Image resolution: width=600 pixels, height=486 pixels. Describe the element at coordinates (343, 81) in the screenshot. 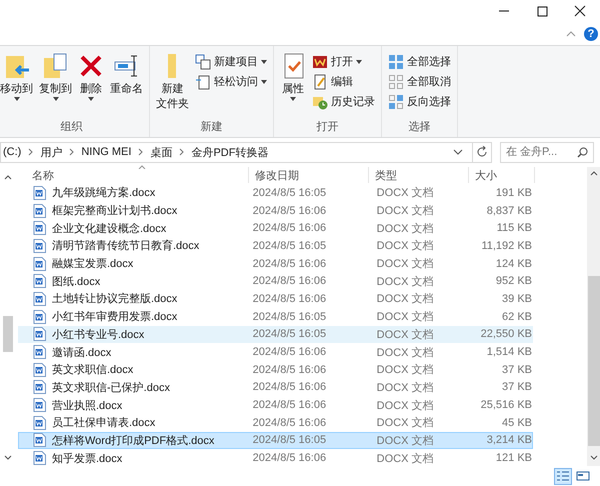

I see `ribbon-button: 编辑` at that location.